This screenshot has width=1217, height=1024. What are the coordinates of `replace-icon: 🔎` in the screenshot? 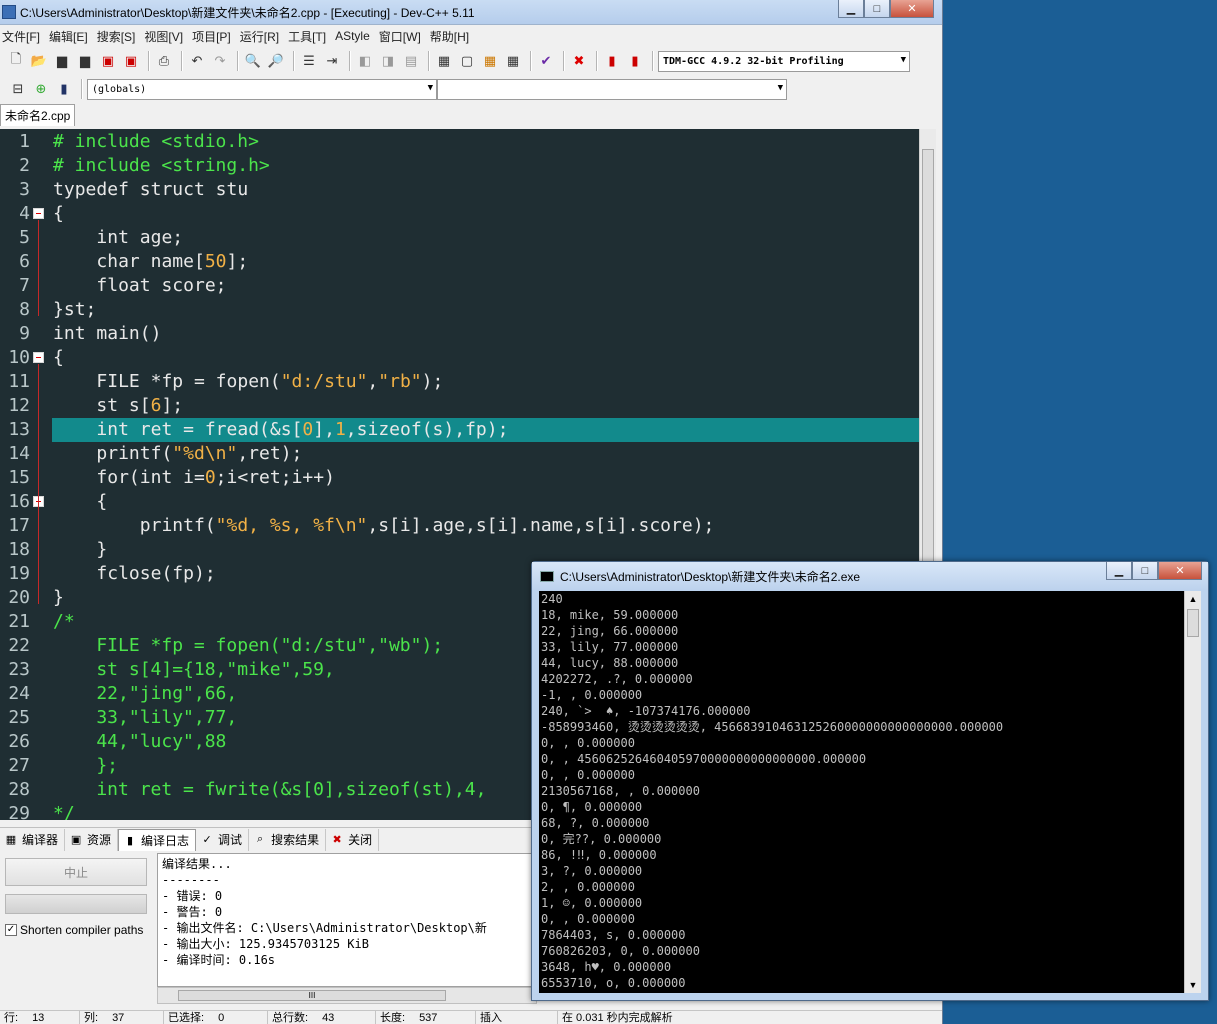 It's located at (276, 61).